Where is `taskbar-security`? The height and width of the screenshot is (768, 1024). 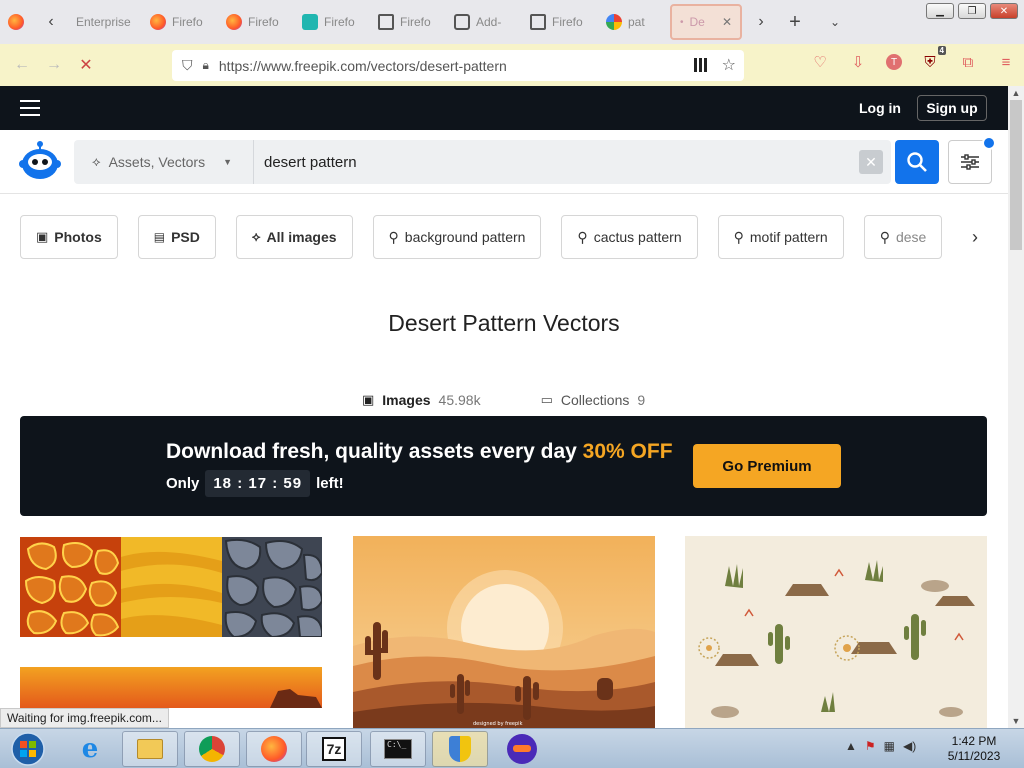 taskbar-security is located at coordinates (460, 749).